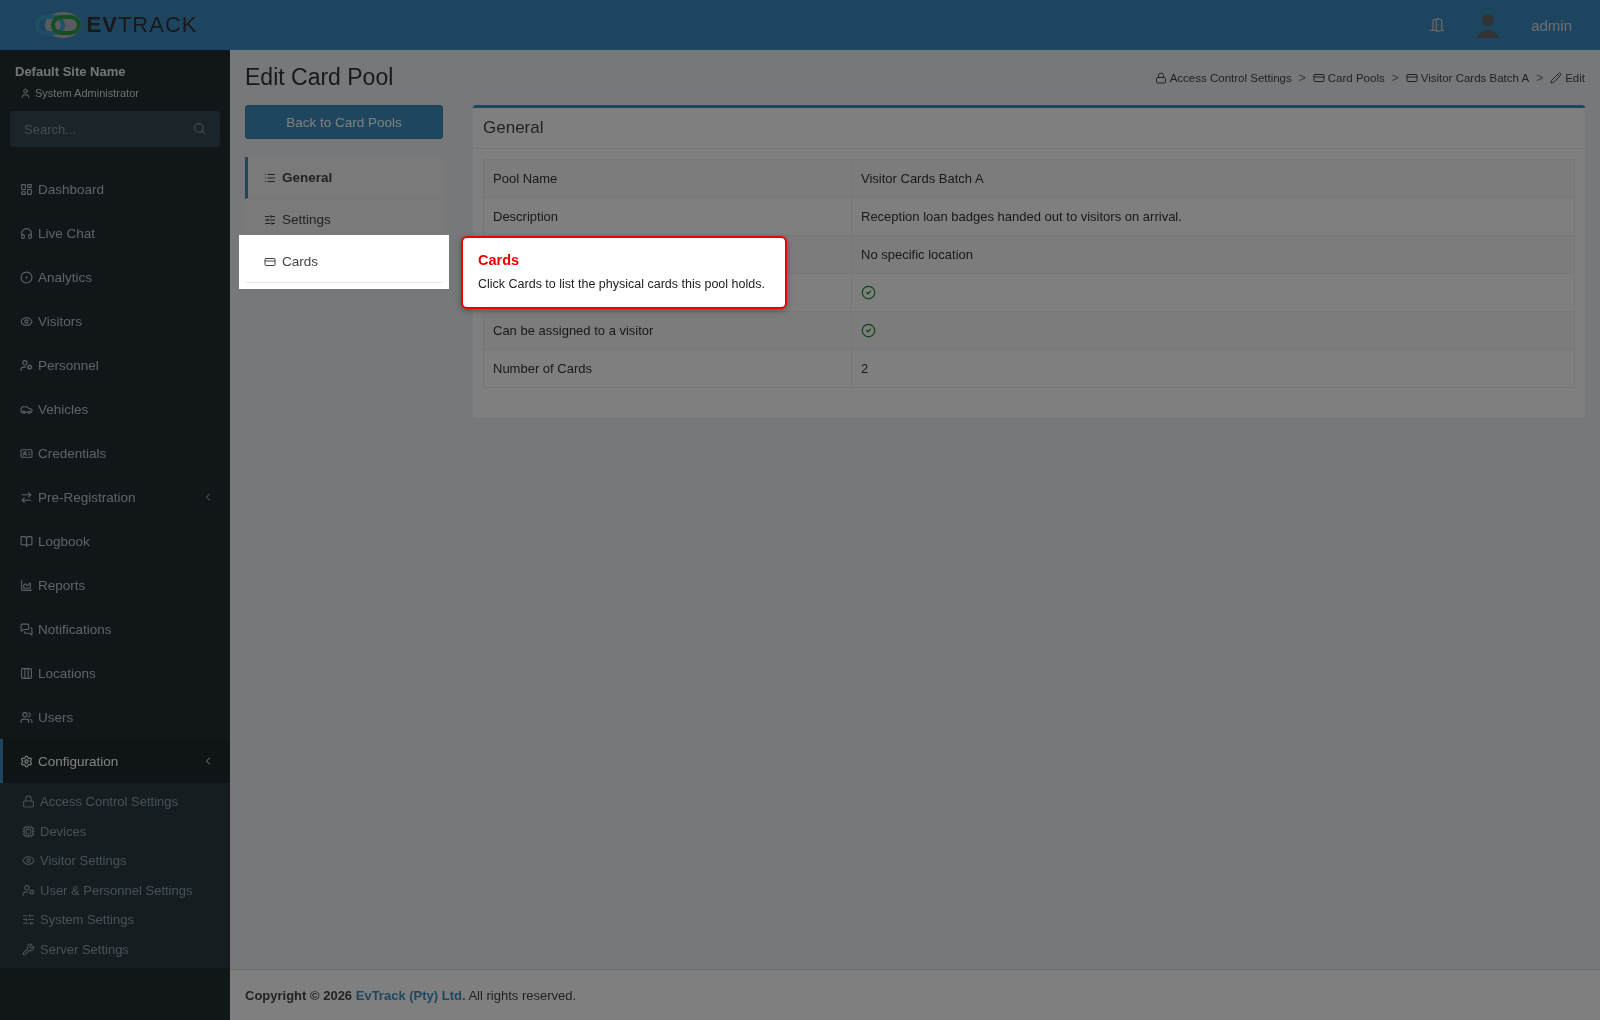  What do you see at coordinates (1223, 77) in the screenshot?
I see `breadcrumb-link: Access Control Settings` at bounding box center [1223, 77].